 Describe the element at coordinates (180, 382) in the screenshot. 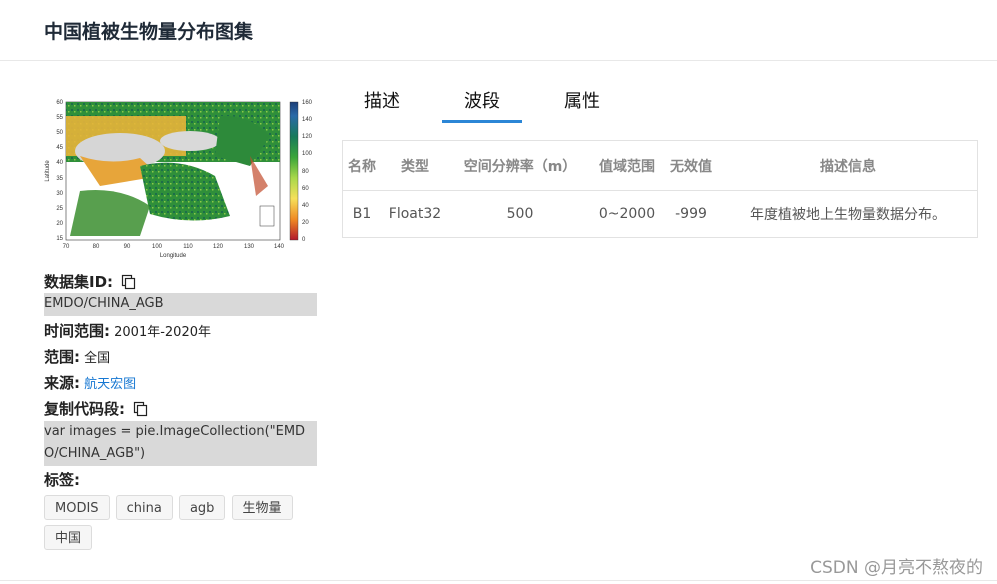

I see `source-row: 来源: 航天宏图` at that location.